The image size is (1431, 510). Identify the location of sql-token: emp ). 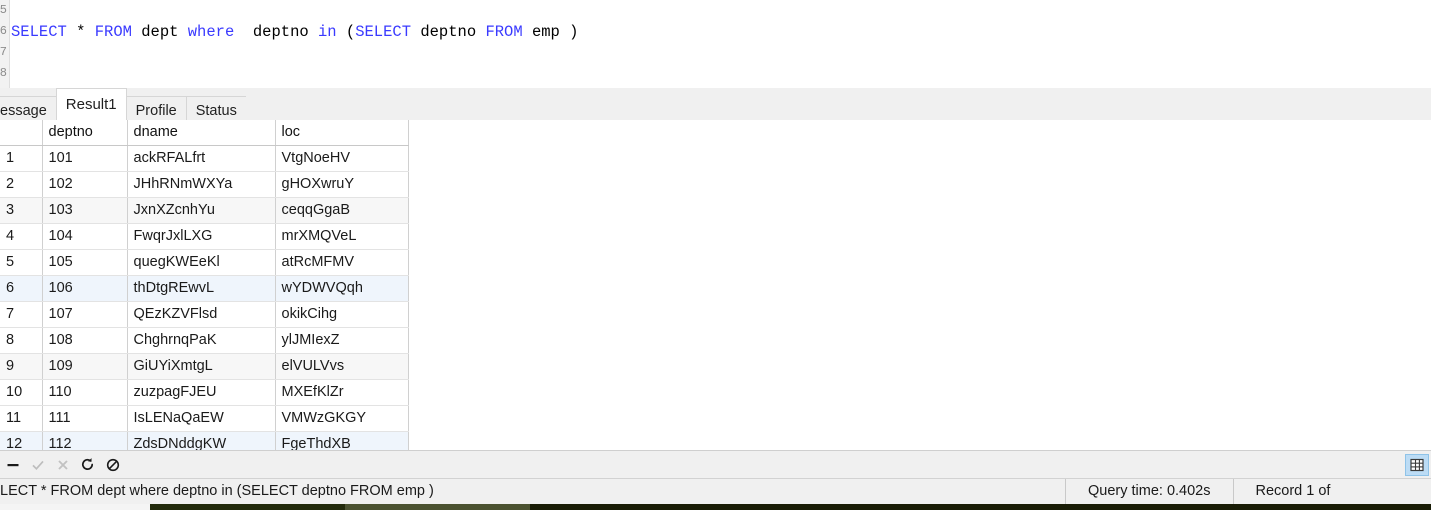
(550, 32).